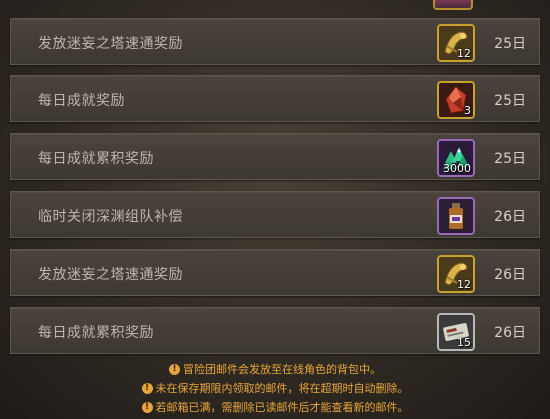 The image size is (550, 419). Describe the element at coordinates (453, 5) in the screenshot. I see `partial-item-slot-top` at that location.